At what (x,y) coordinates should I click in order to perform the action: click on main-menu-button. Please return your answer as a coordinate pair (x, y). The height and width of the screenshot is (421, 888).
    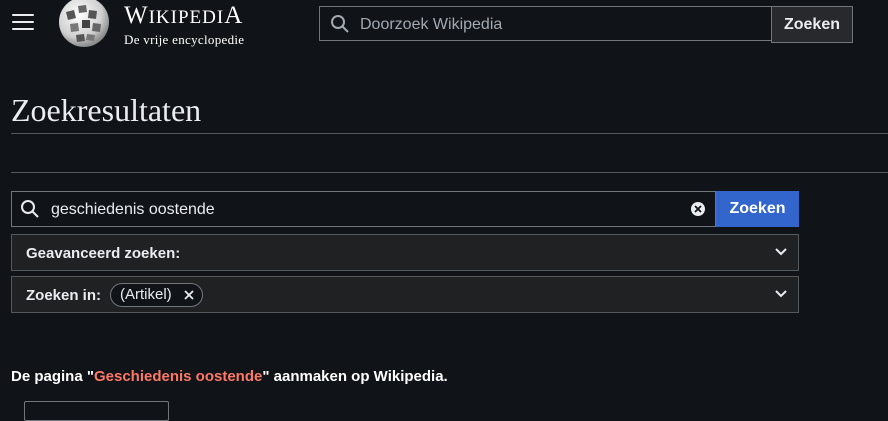
    Looking at the image, I should click on (23, 23).